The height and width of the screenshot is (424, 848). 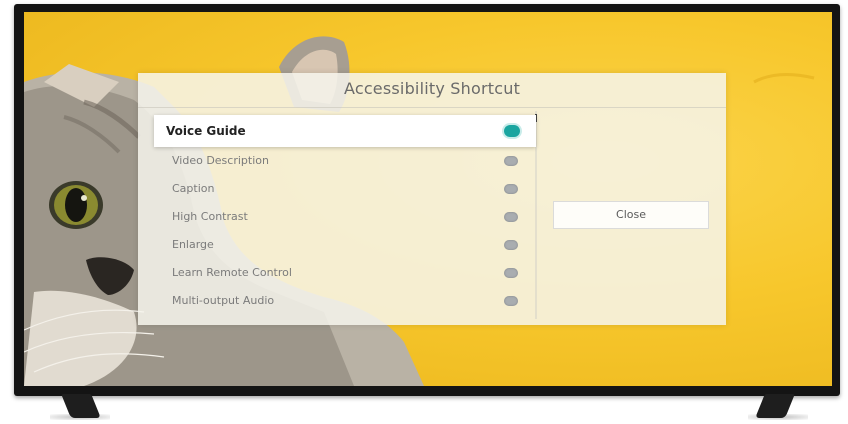 I want to click on list-item-label: Voice Guide, so click(x=206, y=131).